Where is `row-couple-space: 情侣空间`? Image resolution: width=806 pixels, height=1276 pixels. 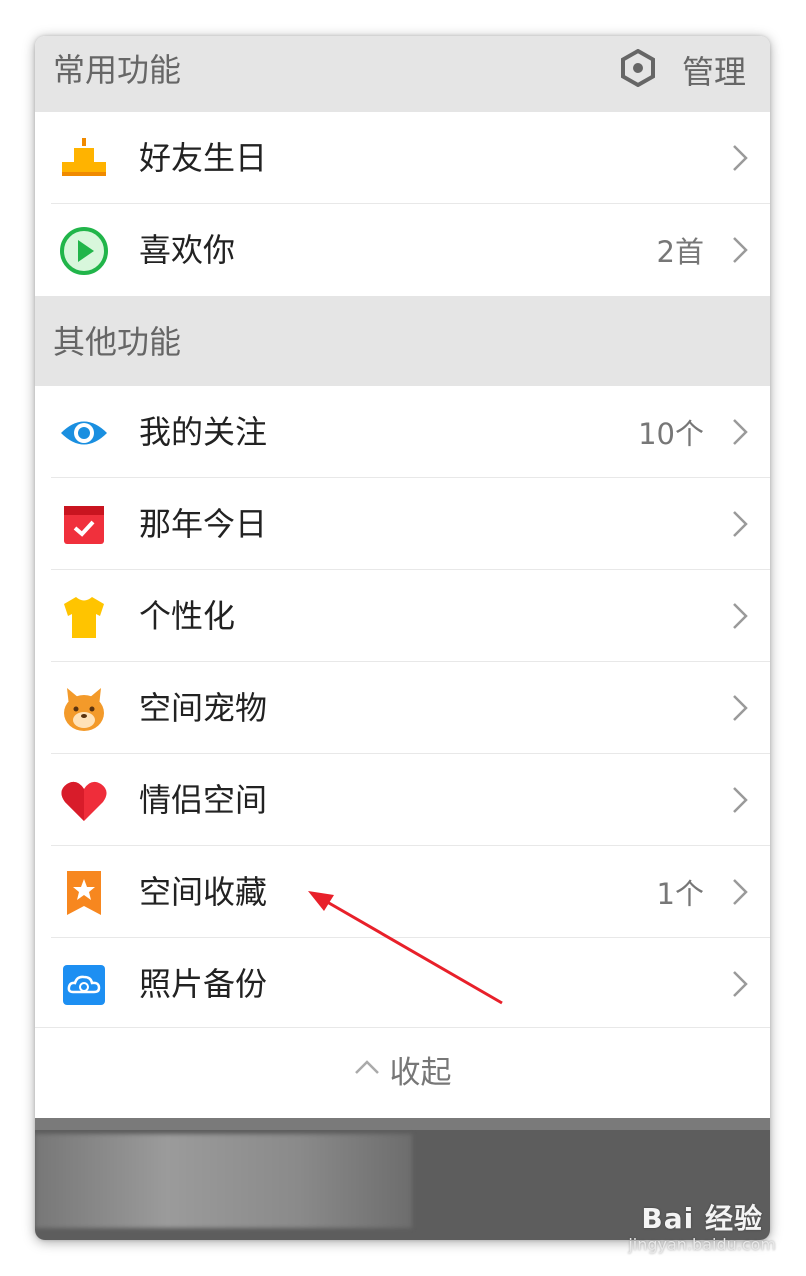
row-couple-space: 情侣空间 is located at coordinates (402, 800).